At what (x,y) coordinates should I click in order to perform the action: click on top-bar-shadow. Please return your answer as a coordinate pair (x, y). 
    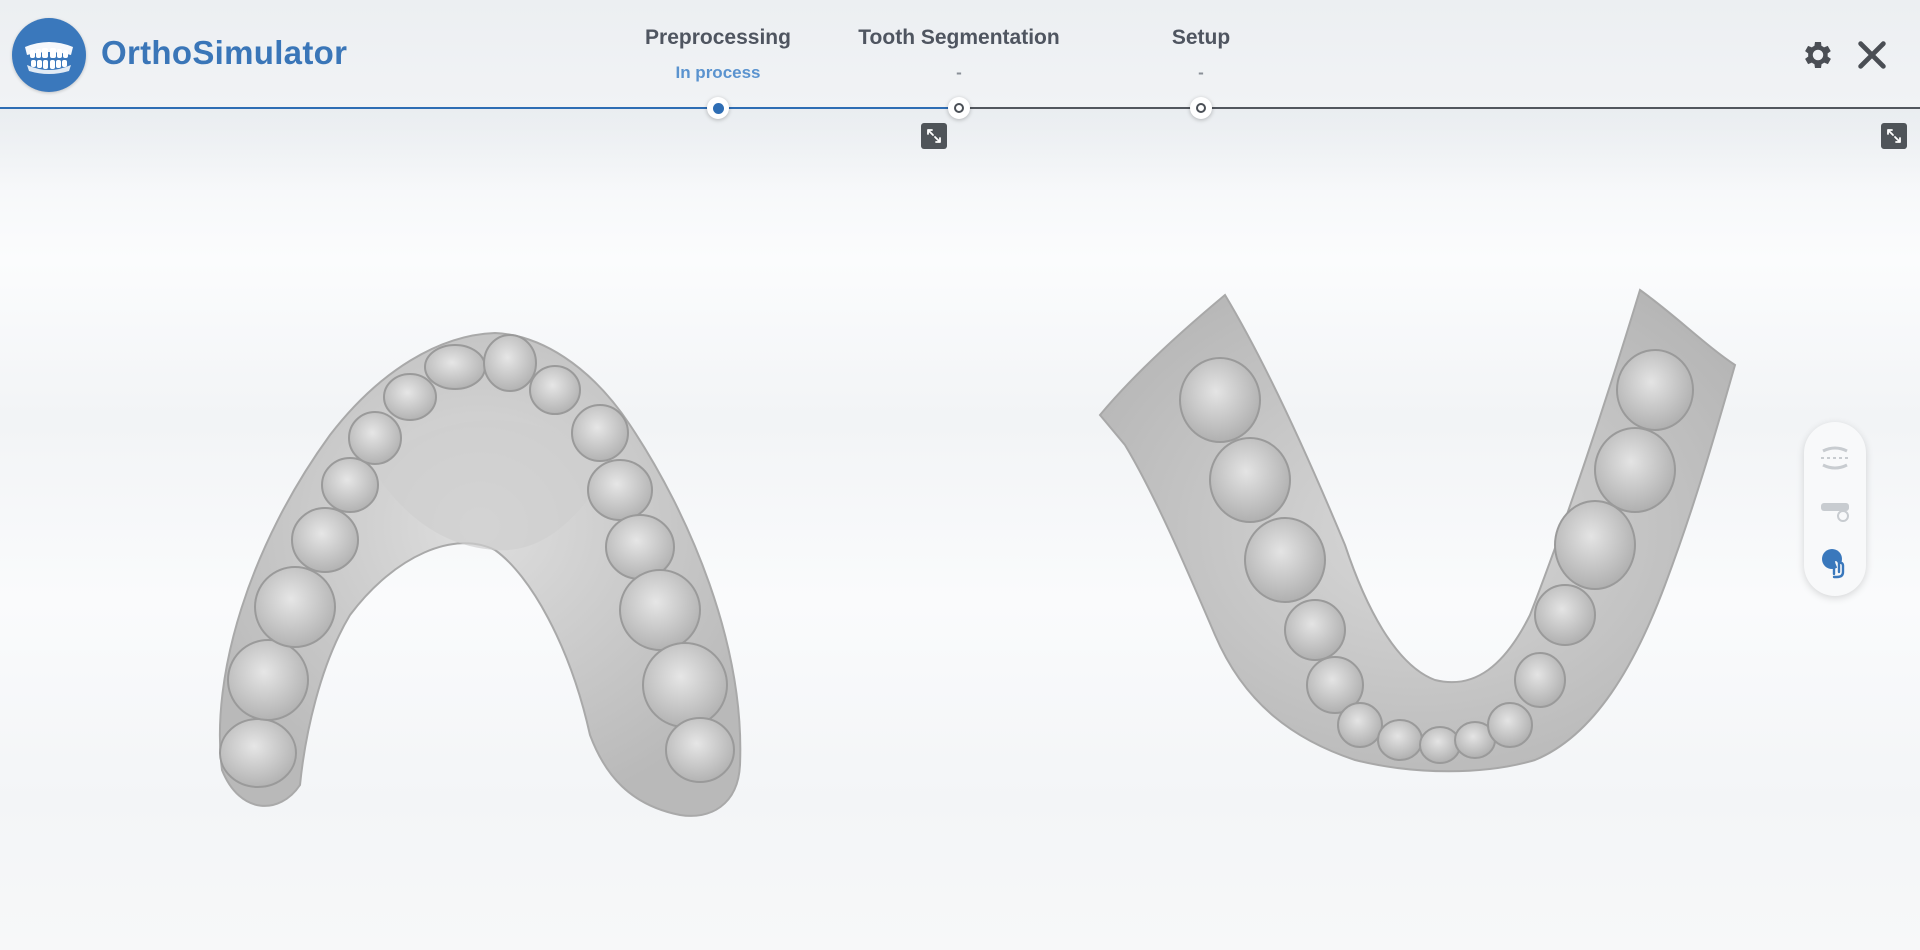
    Looking at the image, I should click on (960, 148).